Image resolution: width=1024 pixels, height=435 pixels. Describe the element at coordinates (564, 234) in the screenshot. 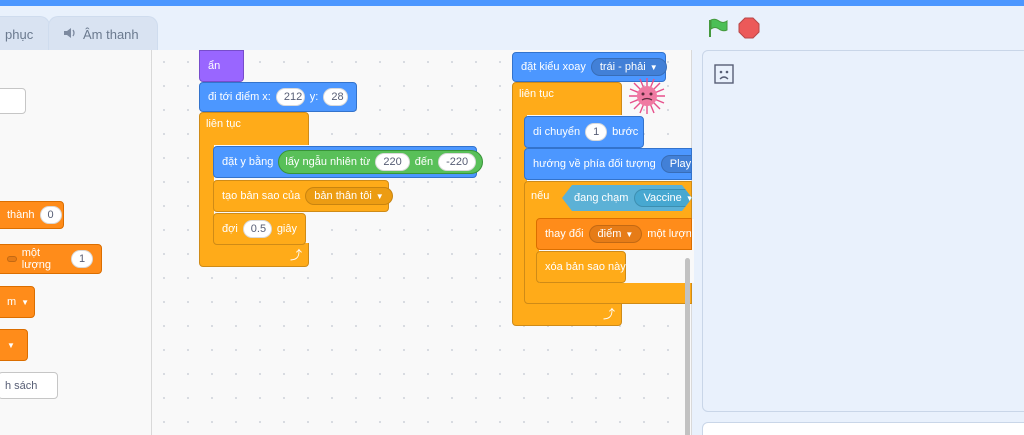

I see `change-label: thay đổi` at that location.